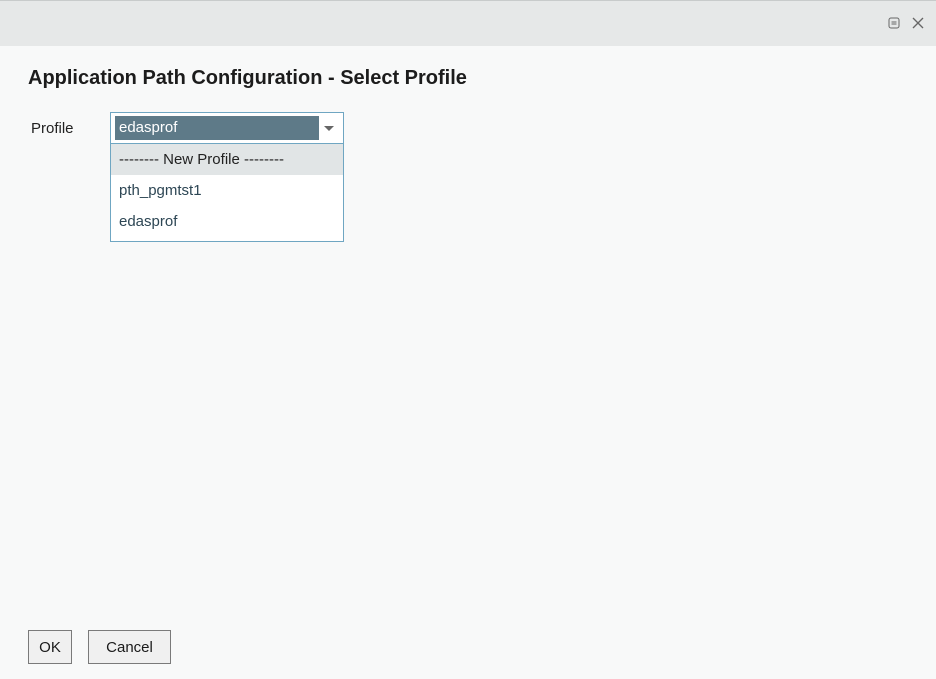 This screenshot has width=936, height=679. Describe the element at coordinates (894, 23) in the screenshot. I see `restore-window-icon` at that location.